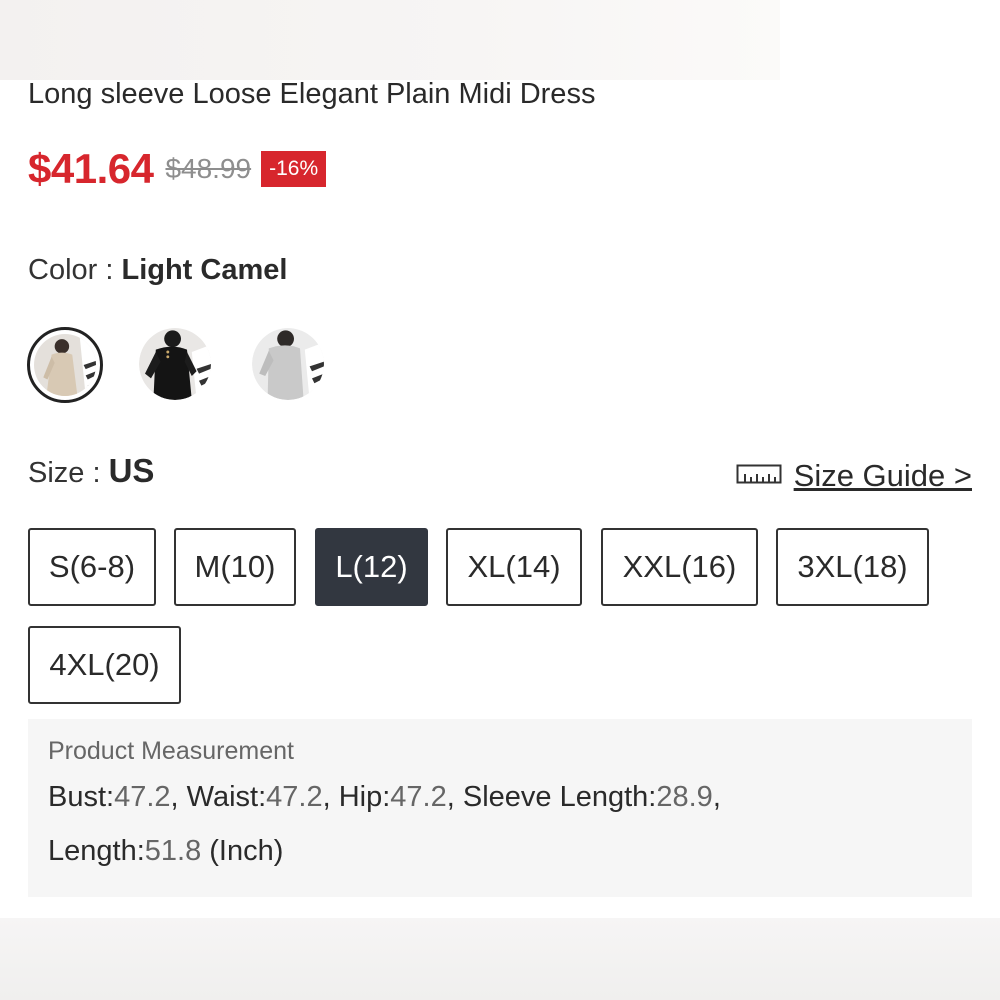 This screenshot has height=1000, width=1000. I want to click on measurement-line-2: Length:51.8 (Inch), so click(165, 851).